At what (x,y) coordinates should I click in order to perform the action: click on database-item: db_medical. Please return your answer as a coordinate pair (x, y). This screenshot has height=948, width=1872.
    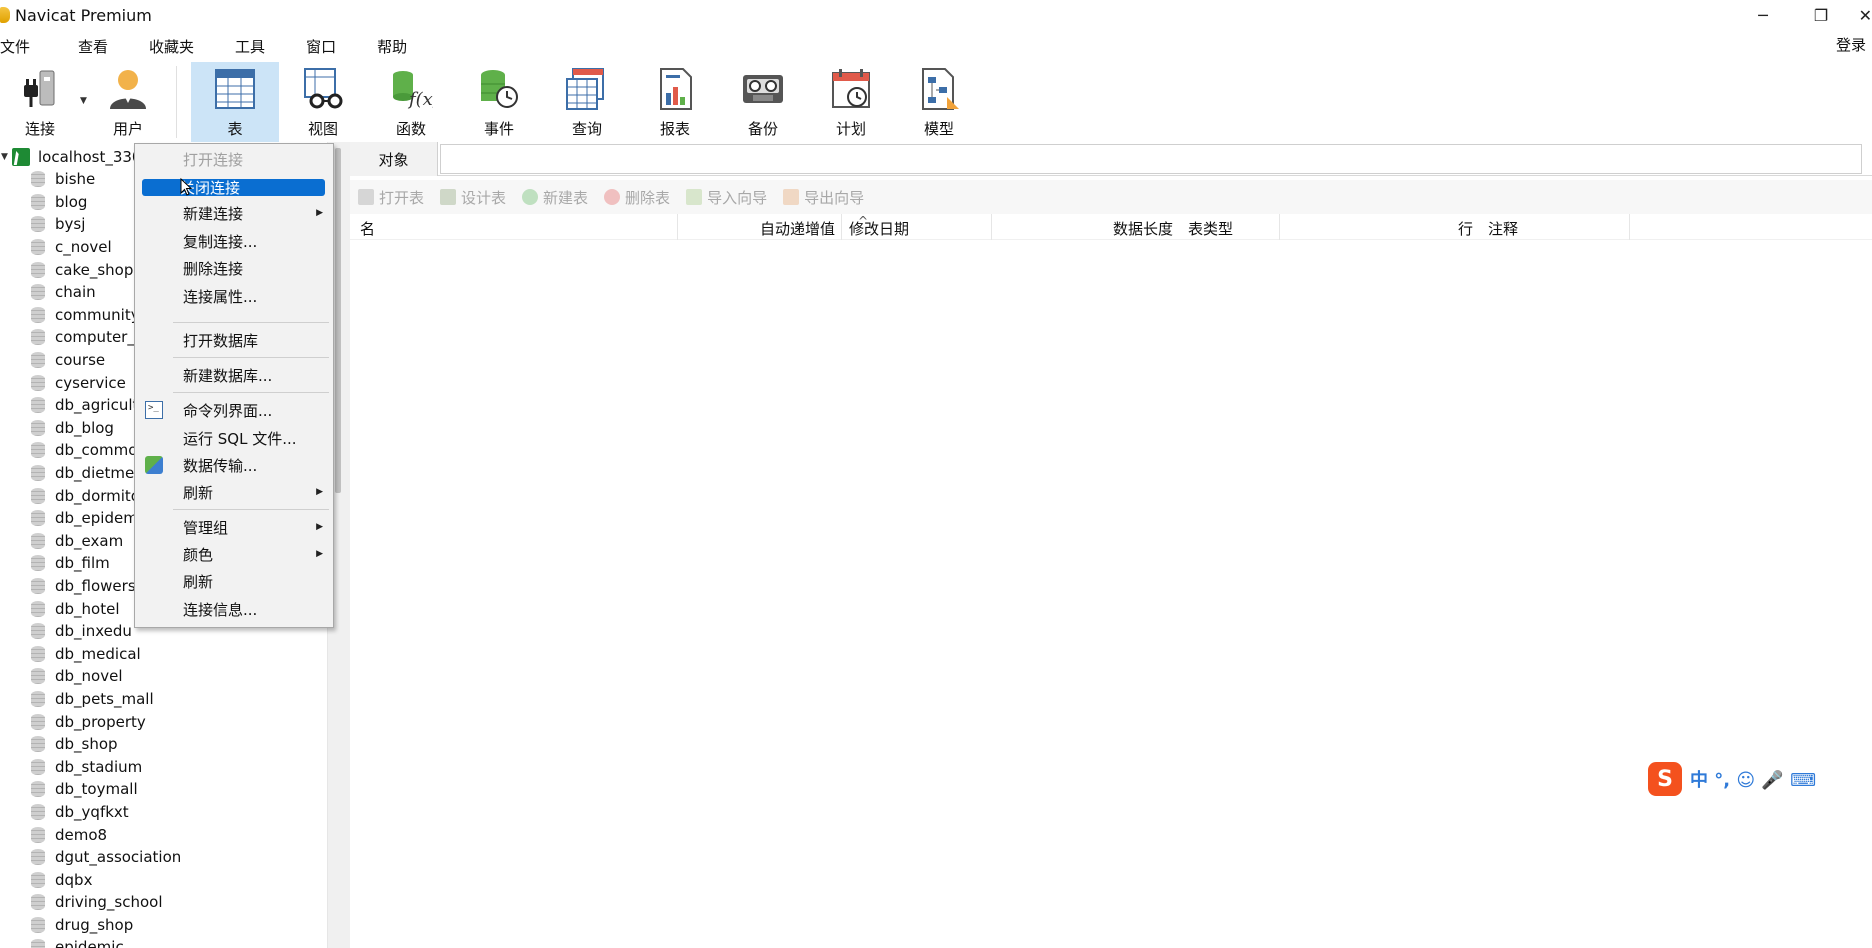
    Looking at the image, I should click on (163, 653).